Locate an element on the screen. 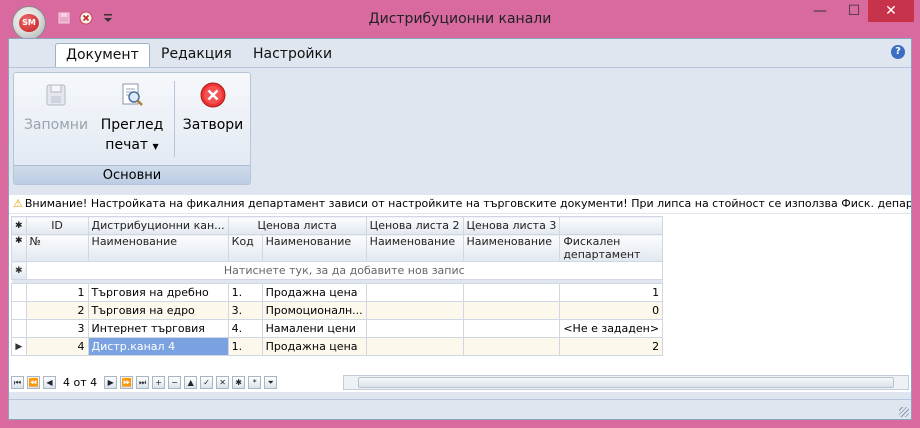  cell-name: Търговия на дребно is located at coordinates (158, 292).